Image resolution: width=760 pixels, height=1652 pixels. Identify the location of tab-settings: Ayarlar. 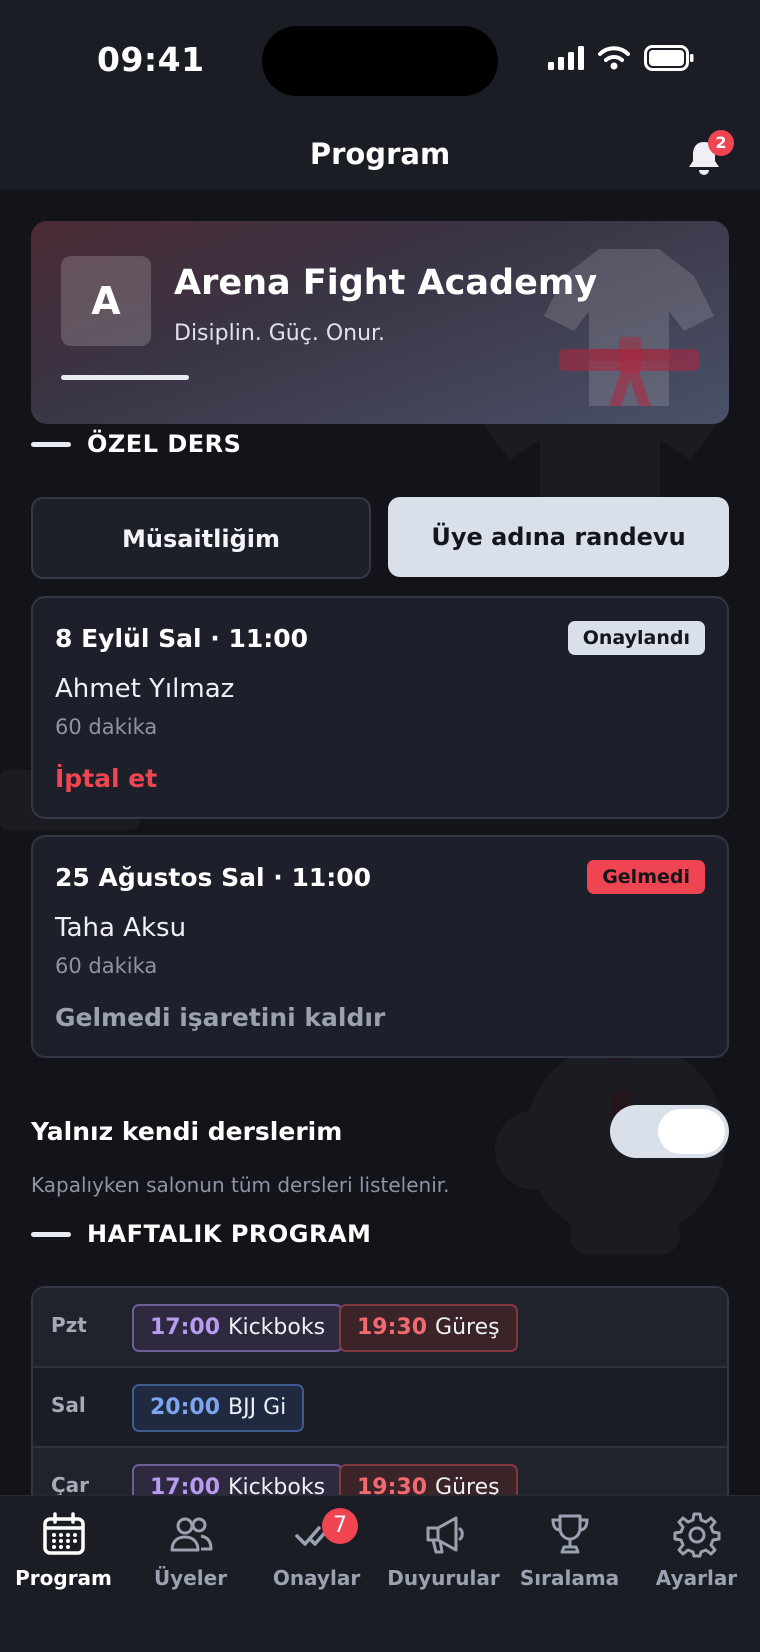
(696, 1550).